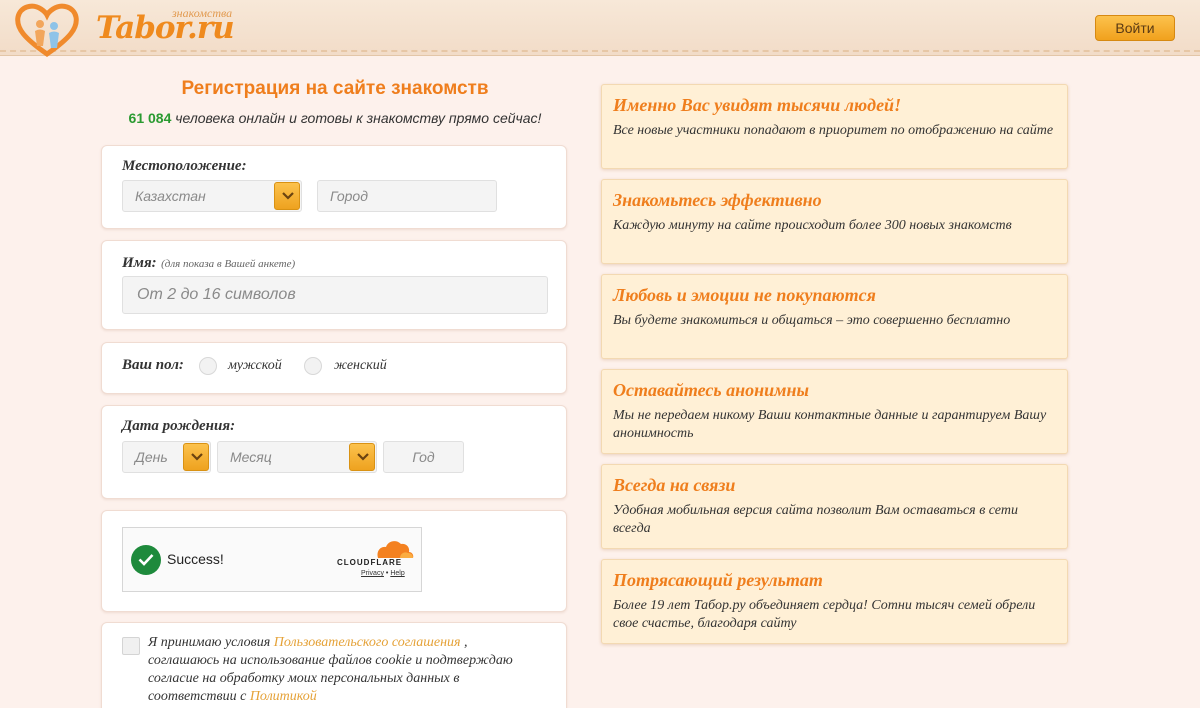 The image size is (1200, 708). I want to click on cloudflare-brand: CLOUDFLARE, so click(370, 562).